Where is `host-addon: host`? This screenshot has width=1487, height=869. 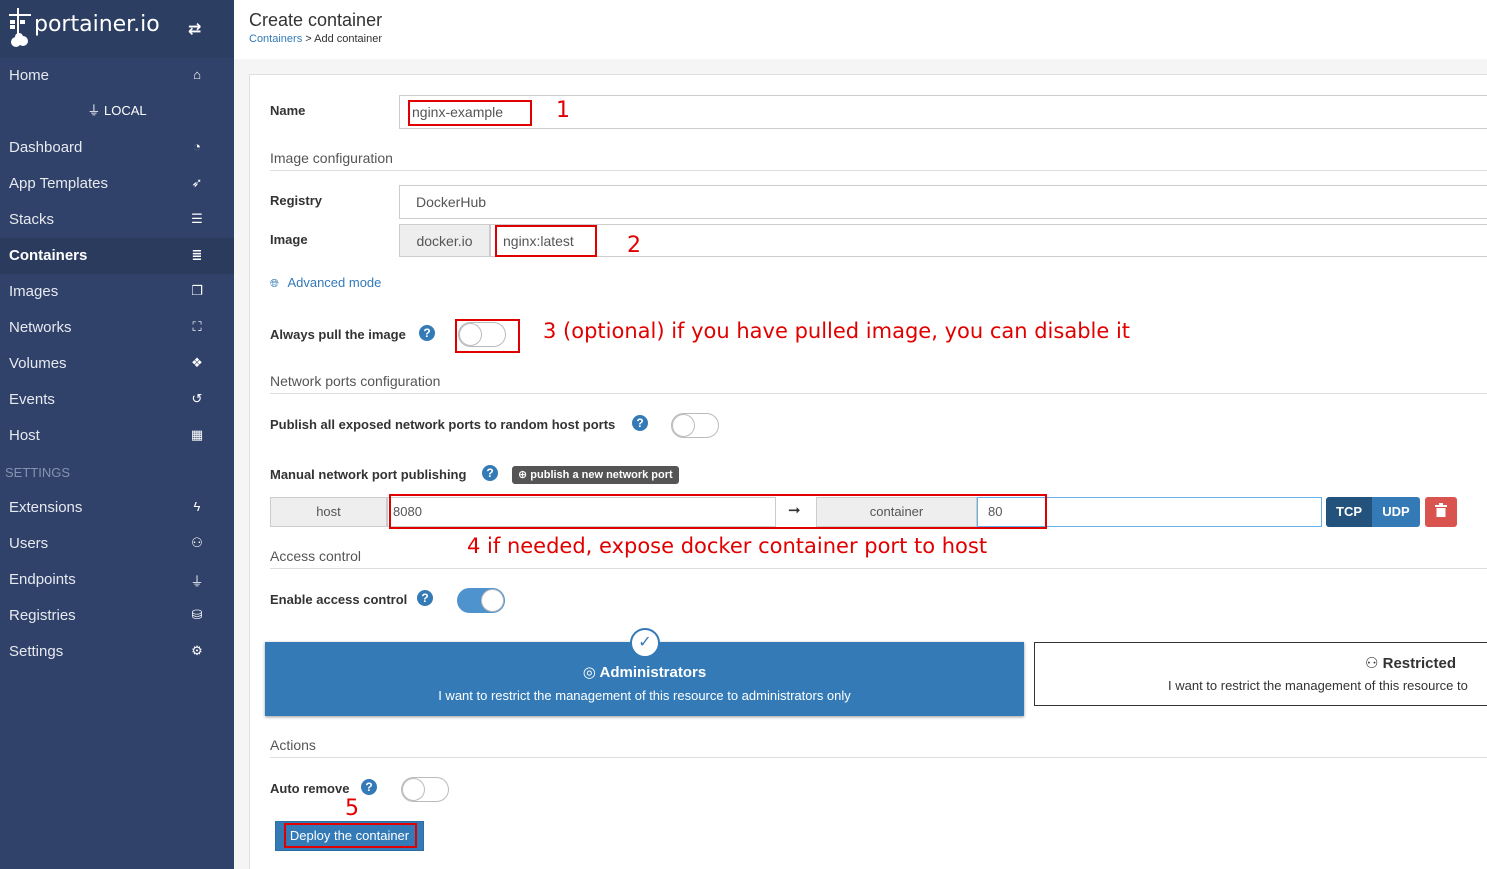
host-addon: host is located at coordinates (328, 512).